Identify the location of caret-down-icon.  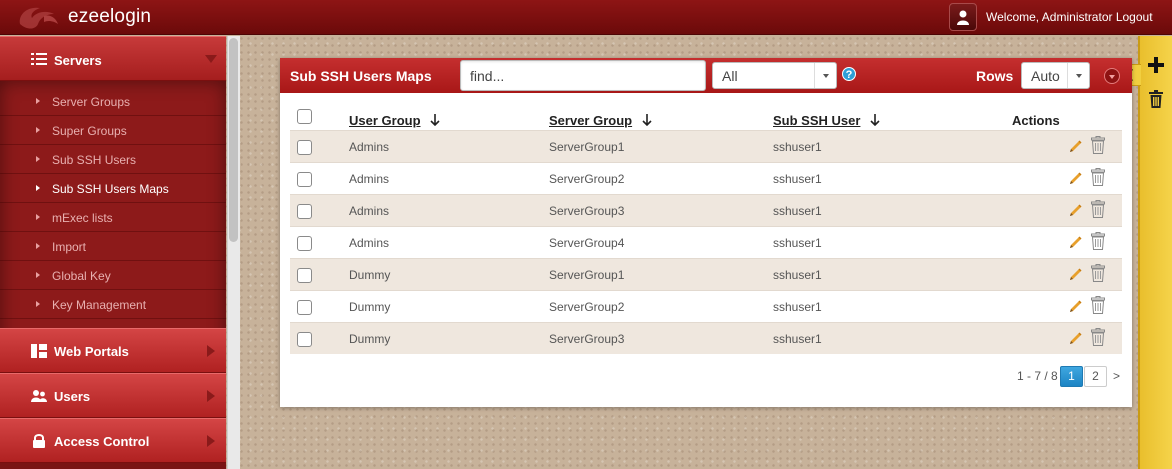
(825, 75).